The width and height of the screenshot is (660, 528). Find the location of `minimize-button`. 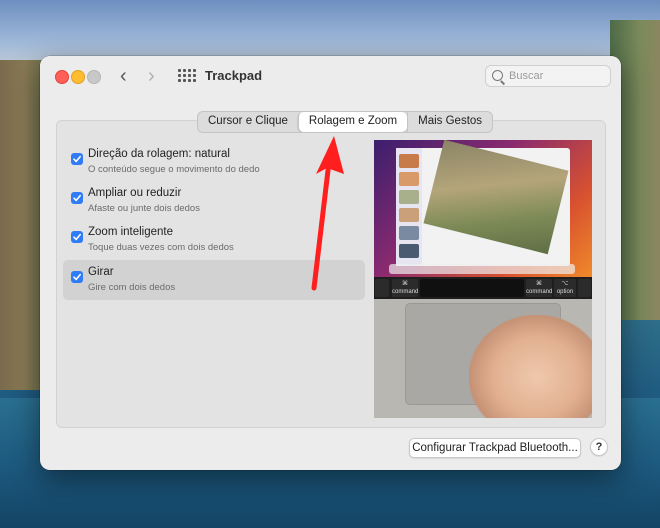

minimize-button is located at coordinates (78, 77).